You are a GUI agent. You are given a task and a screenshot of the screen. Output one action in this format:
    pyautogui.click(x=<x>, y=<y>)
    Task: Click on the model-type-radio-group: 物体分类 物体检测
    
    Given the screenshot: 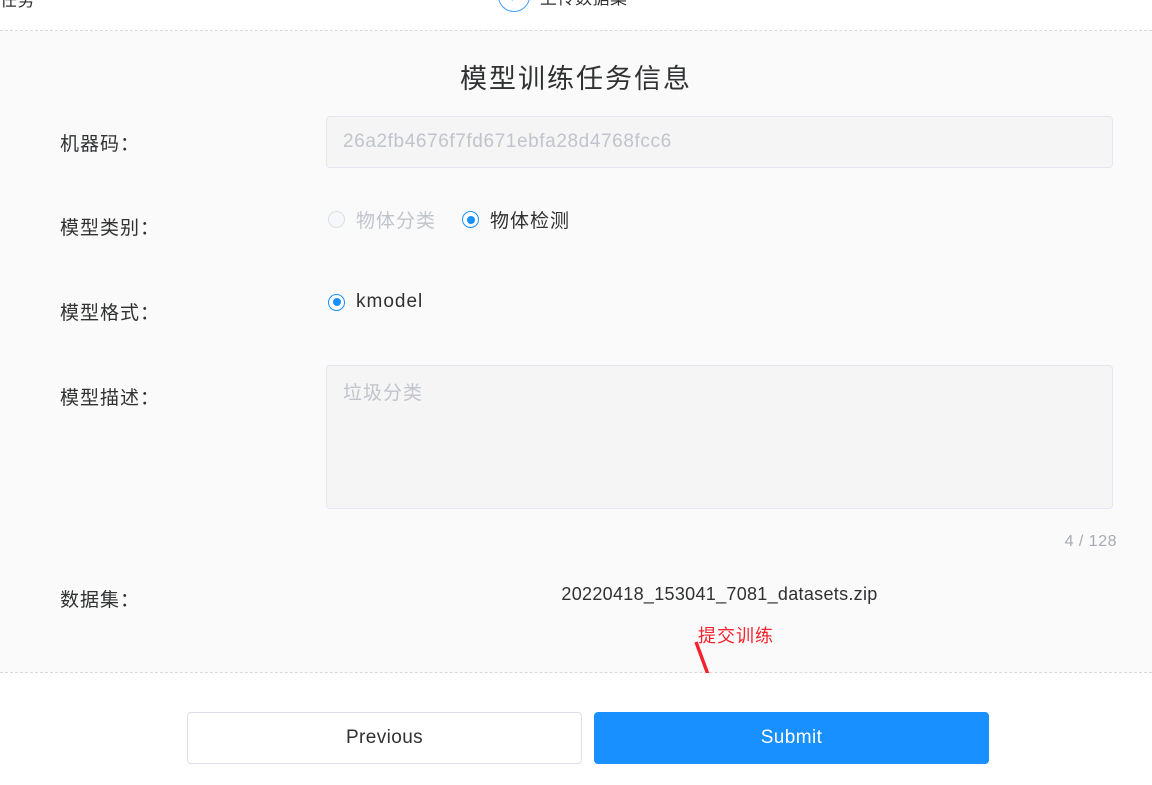 What is the action you would take?
    pyautogui.click(x=462, y=219)
    